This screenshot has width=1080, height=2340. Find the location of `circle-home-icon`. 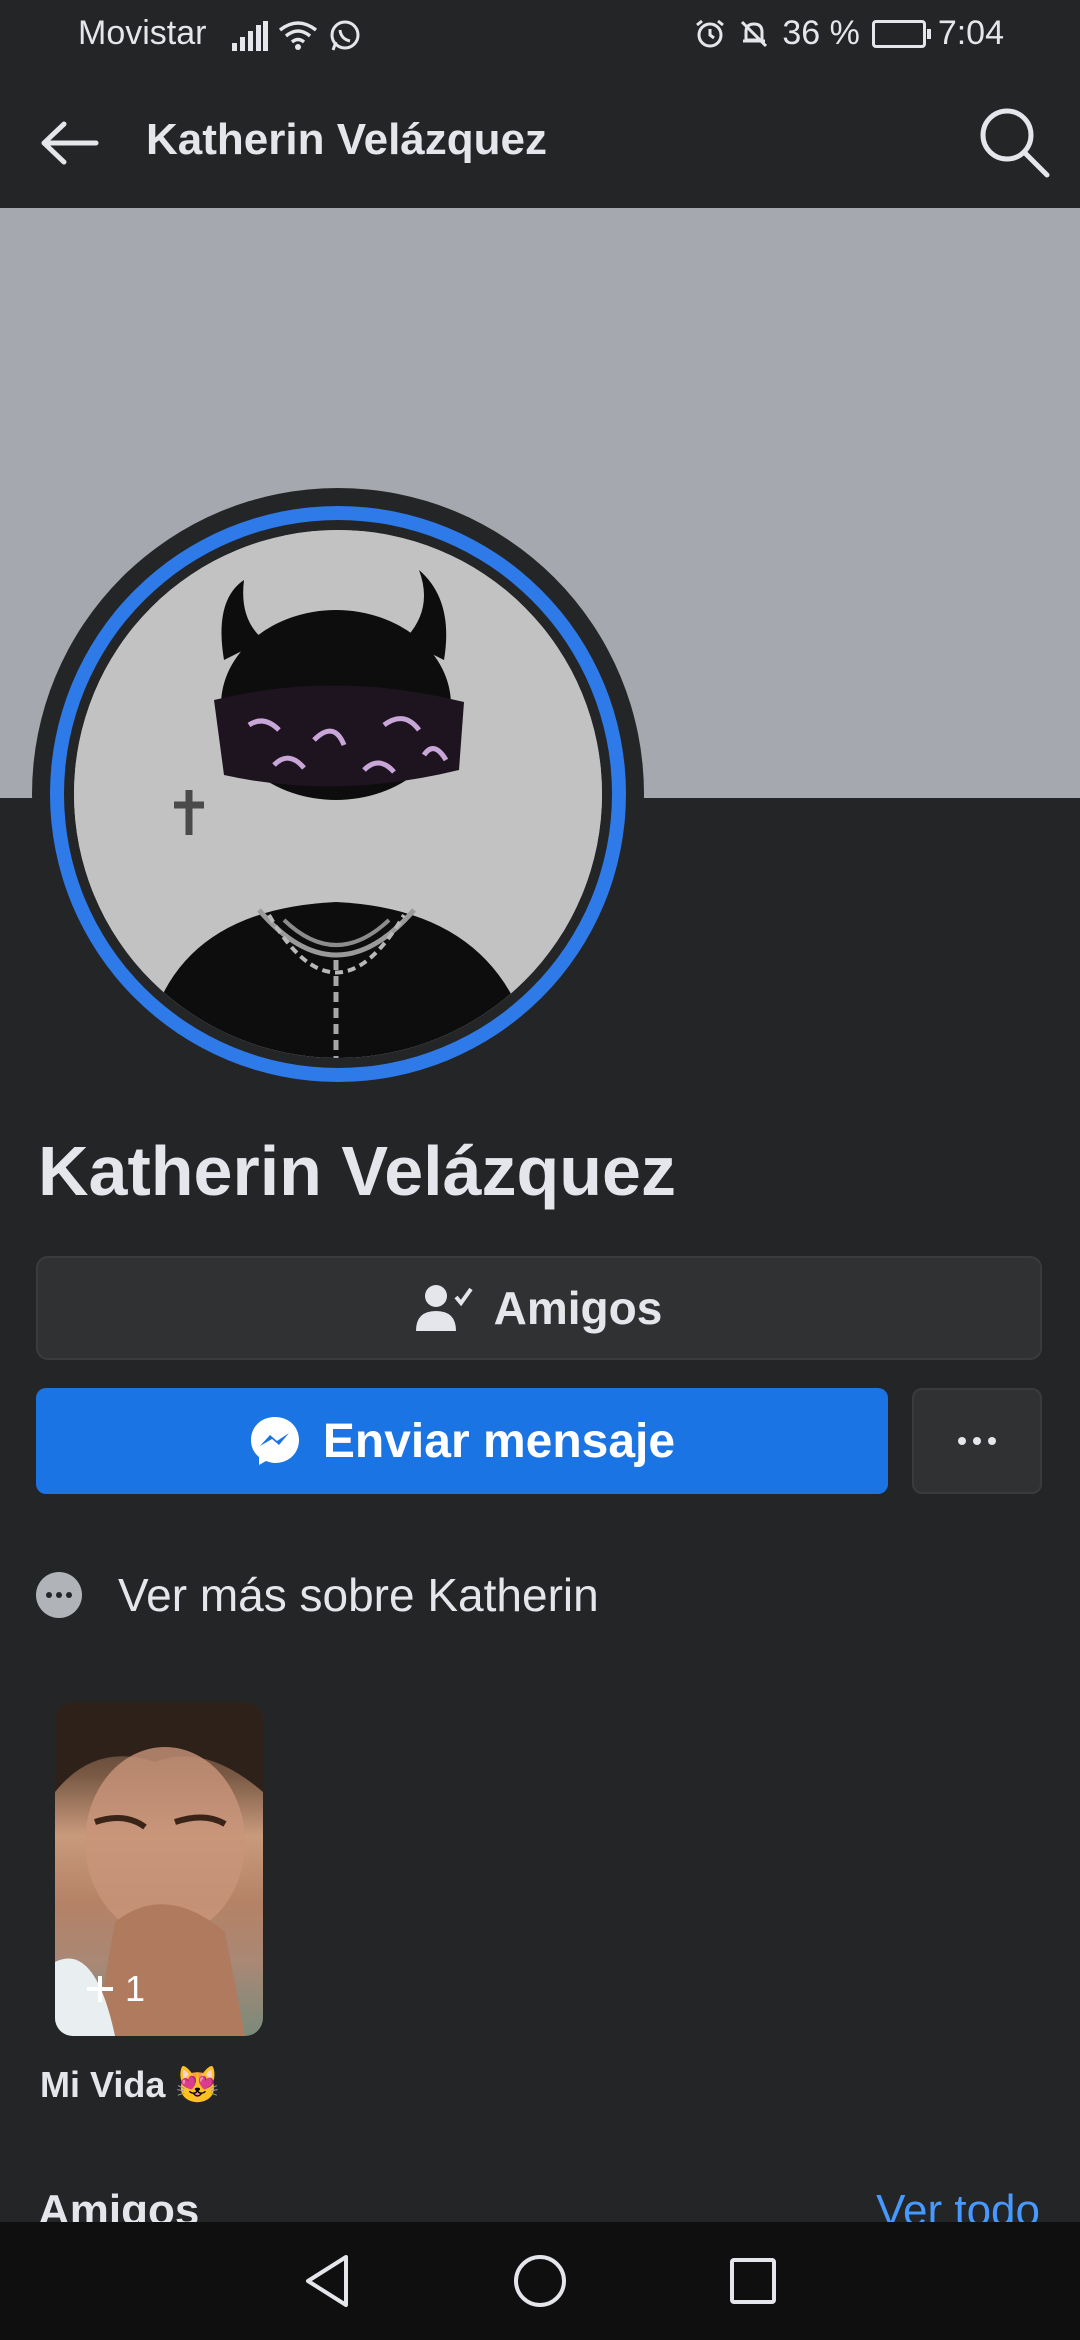

circle-home-icon is located at coordinates (539, 2281).